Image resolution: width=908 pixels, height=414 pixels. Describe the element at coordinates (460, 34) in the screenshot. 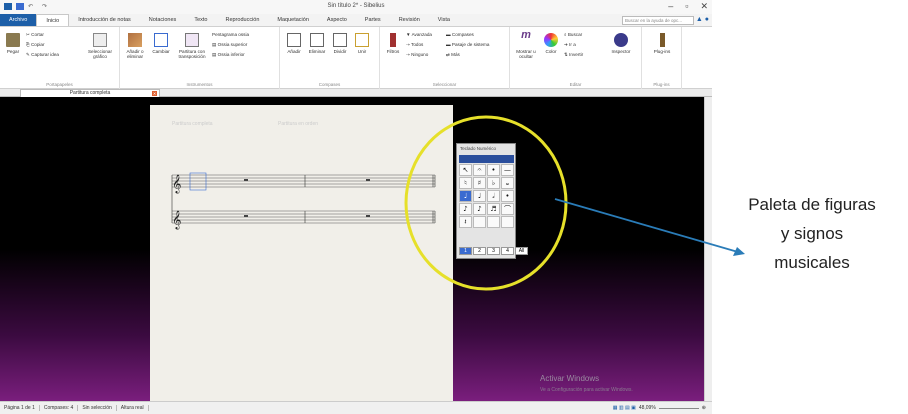

I see `select-bars-button: ▬ Compases` at that location.